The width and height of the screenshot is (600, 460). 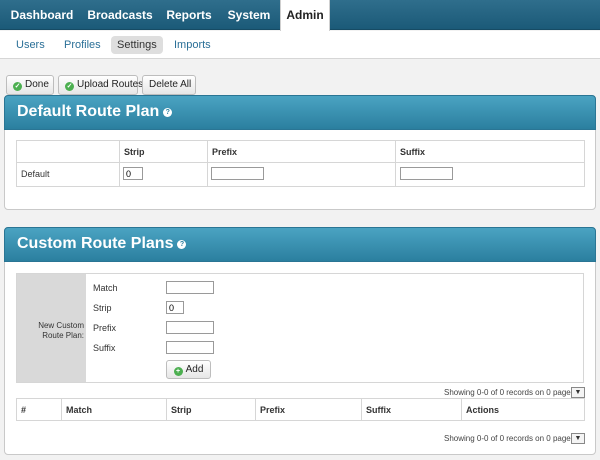 I want to click on suffix-label: Suffix, so click(x=104, y=348).